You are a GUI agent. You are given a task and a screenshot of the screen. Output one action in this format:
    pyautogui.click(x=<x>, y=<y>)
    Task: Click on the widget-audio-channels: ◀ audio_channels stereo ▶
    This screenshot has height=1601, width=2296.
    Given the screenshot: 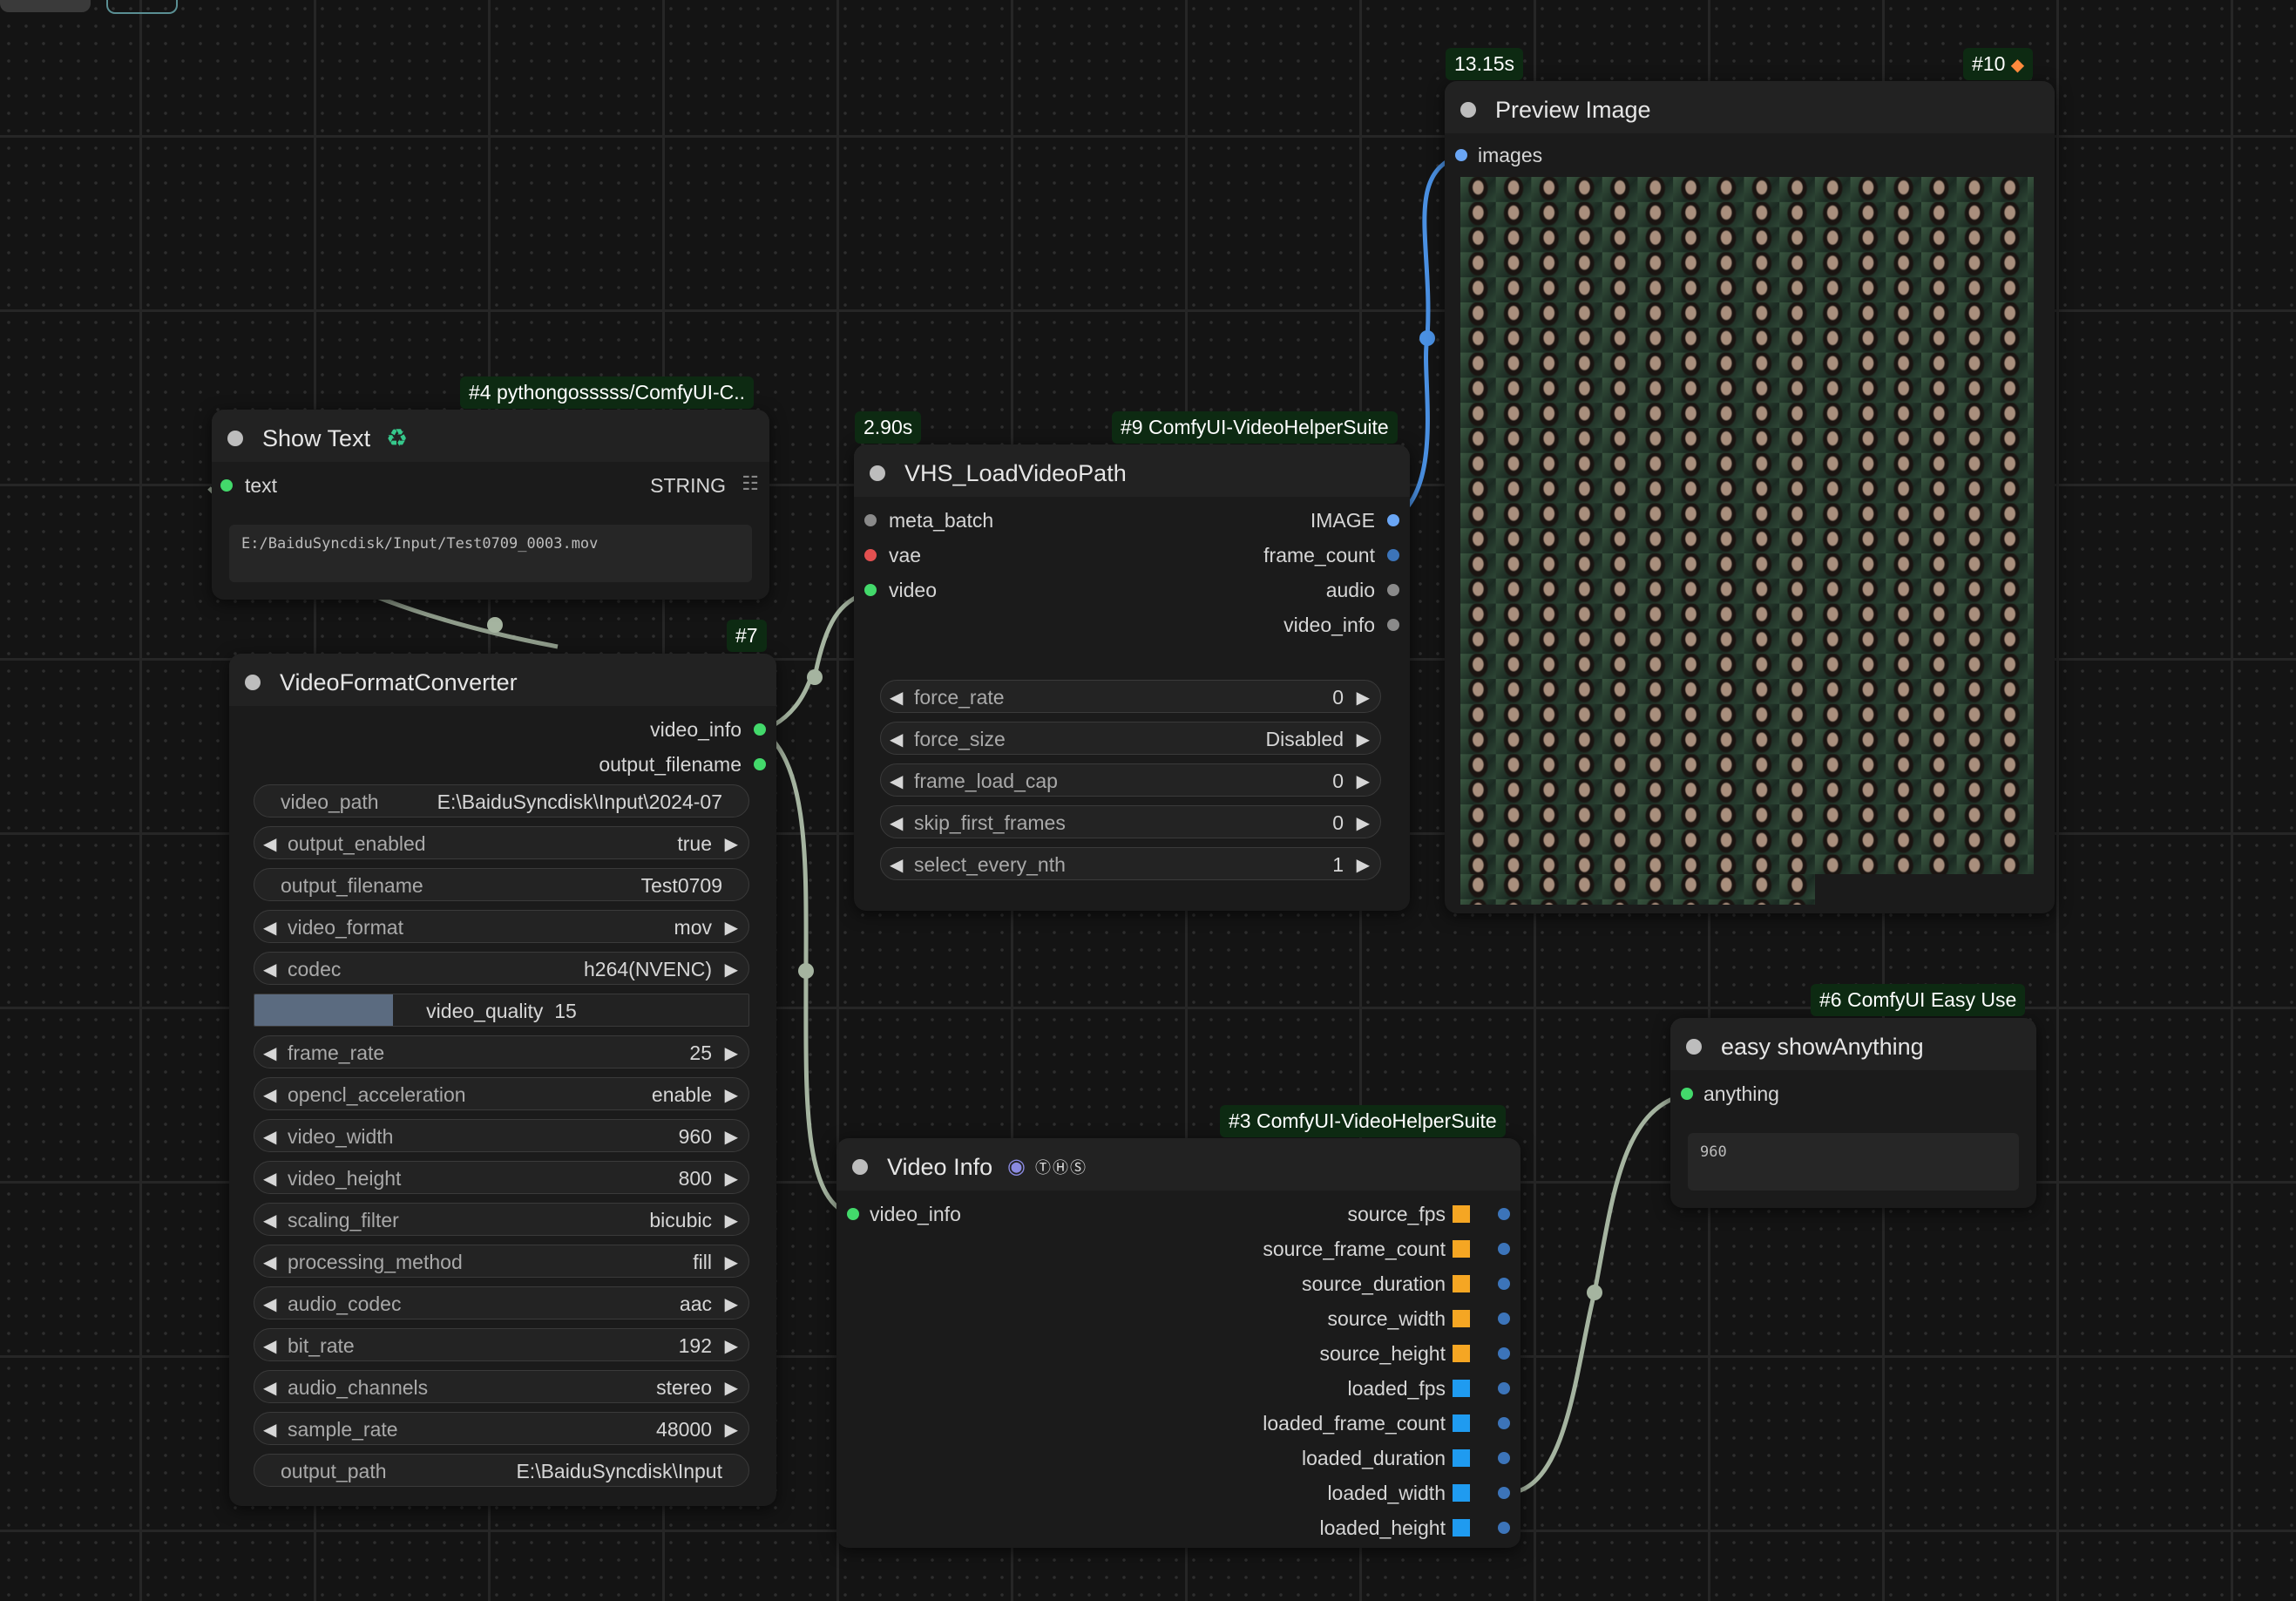 What is the action you would take?
    pyautogui.click(x=501, y=1386)
    